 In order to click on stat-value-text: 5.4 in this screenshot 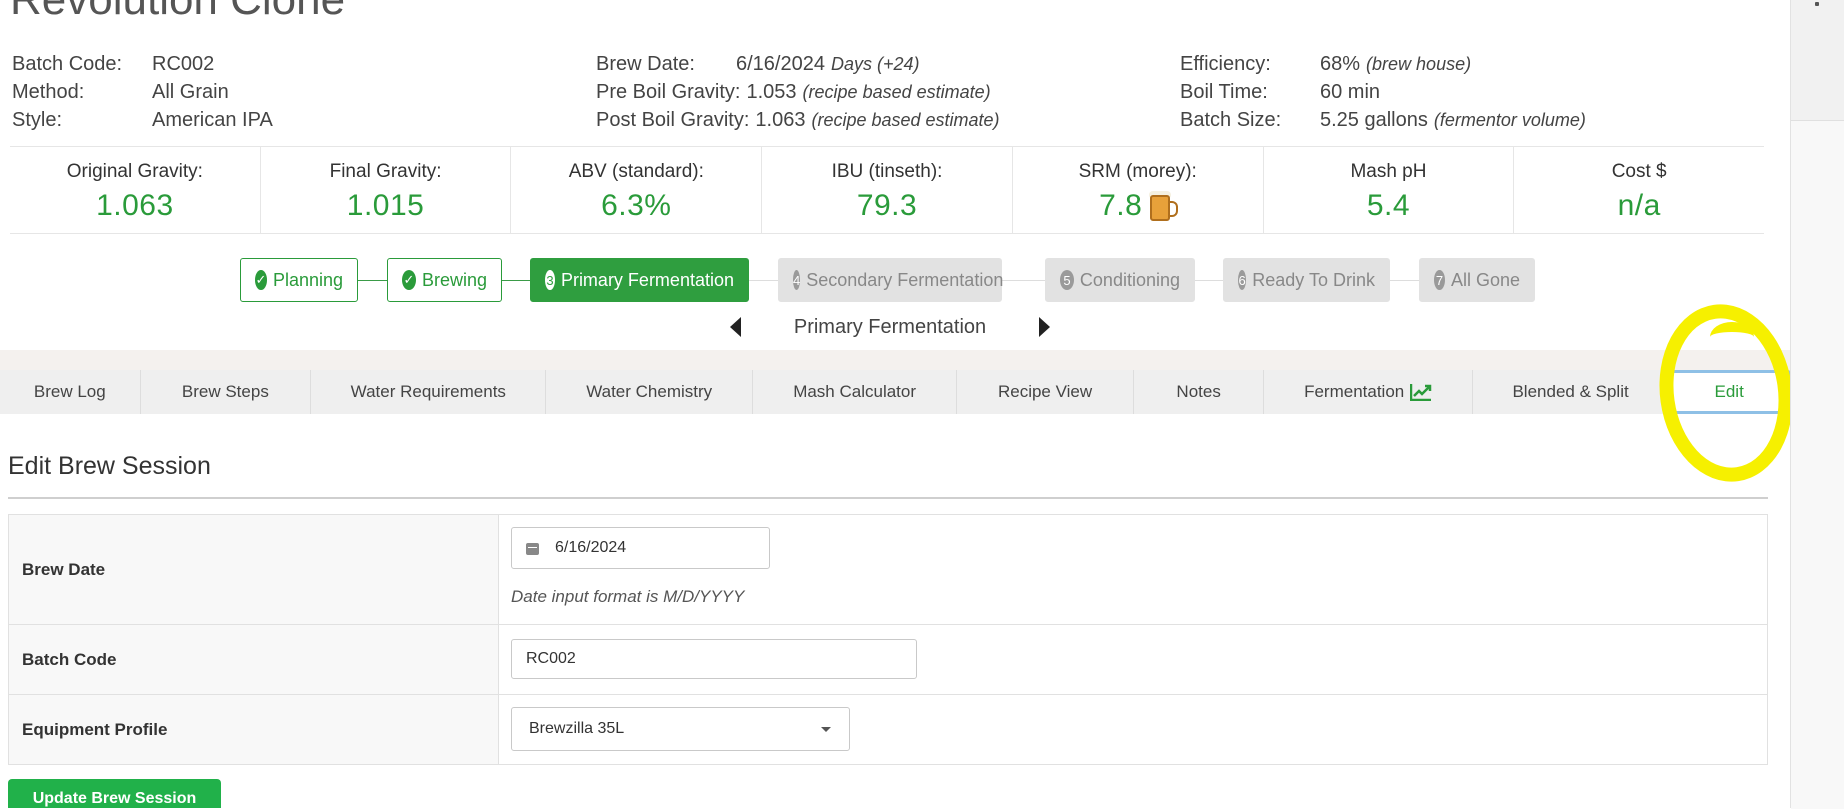, I will do `click(1388, 205)`.